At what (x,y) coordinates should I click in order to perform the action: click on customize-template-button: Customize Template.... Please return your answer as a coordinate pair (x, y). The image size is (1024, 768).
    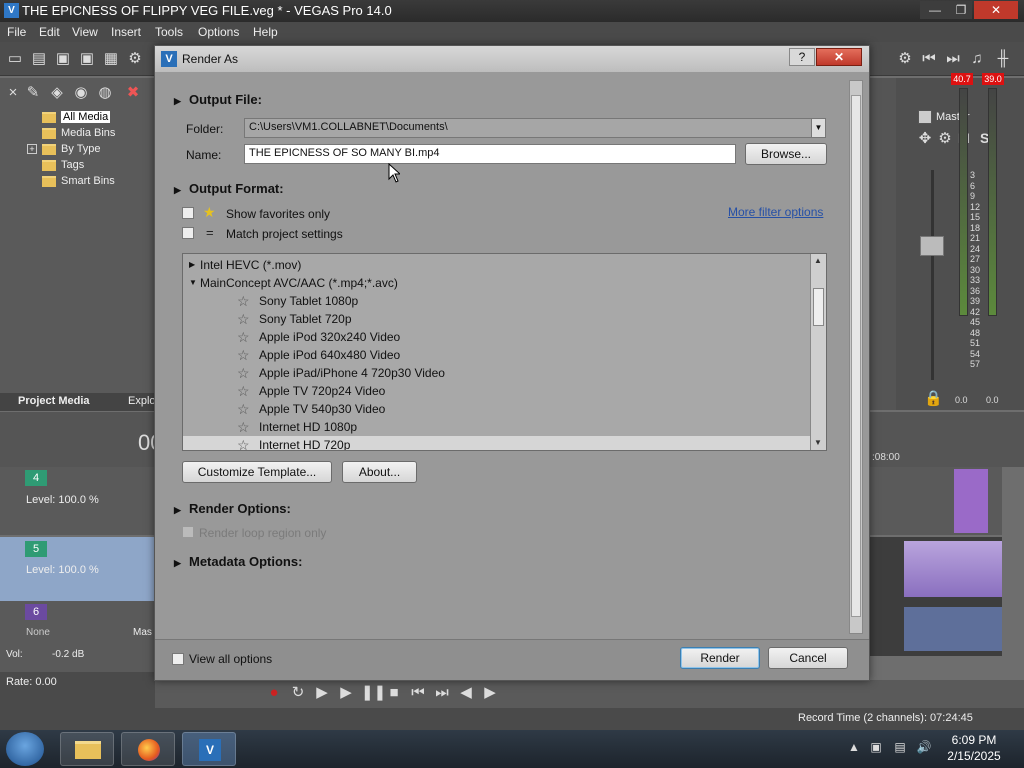
    Looking at the image, I should click on (257, 472).